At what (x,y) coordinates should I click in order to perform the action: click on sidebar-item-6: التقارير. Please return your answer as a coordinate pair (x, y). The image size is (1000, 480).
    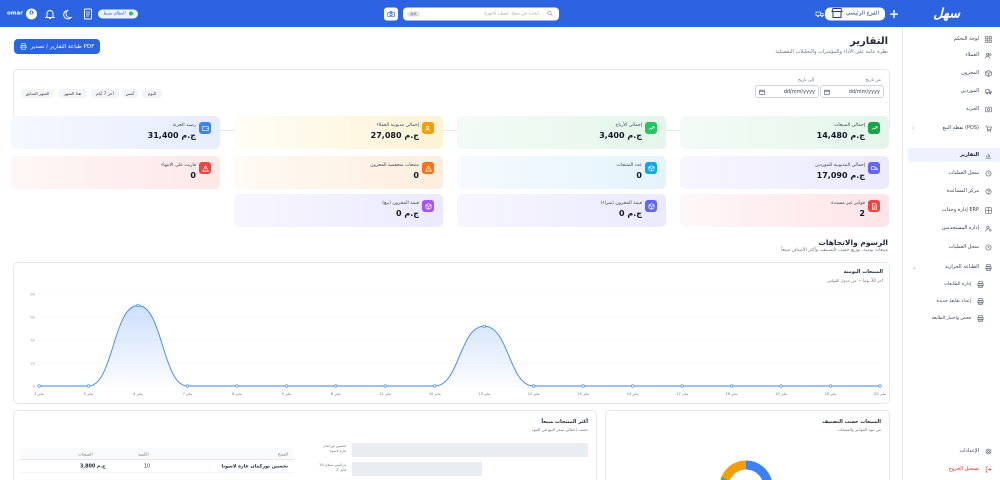
    Looking at the image, I should click on (953, 155).